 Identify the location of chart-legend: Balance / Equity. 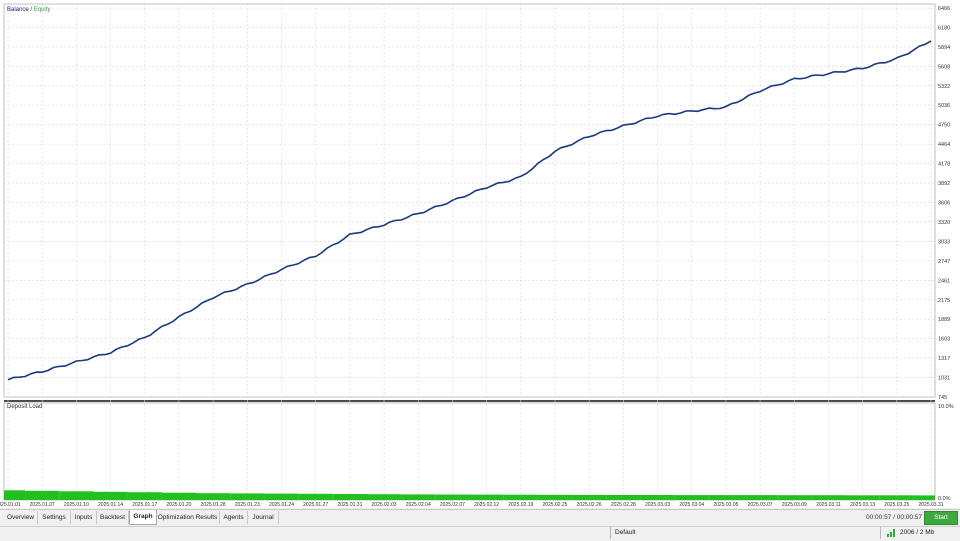
(28, 10).